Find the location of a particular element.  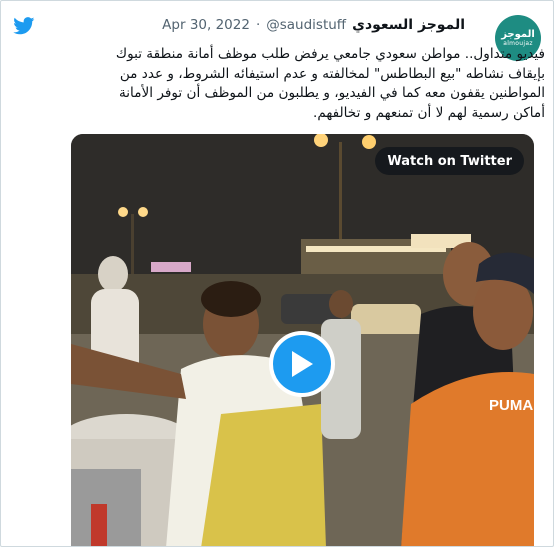

user-handle: @saudistuff is located at coordinates (306, 25).